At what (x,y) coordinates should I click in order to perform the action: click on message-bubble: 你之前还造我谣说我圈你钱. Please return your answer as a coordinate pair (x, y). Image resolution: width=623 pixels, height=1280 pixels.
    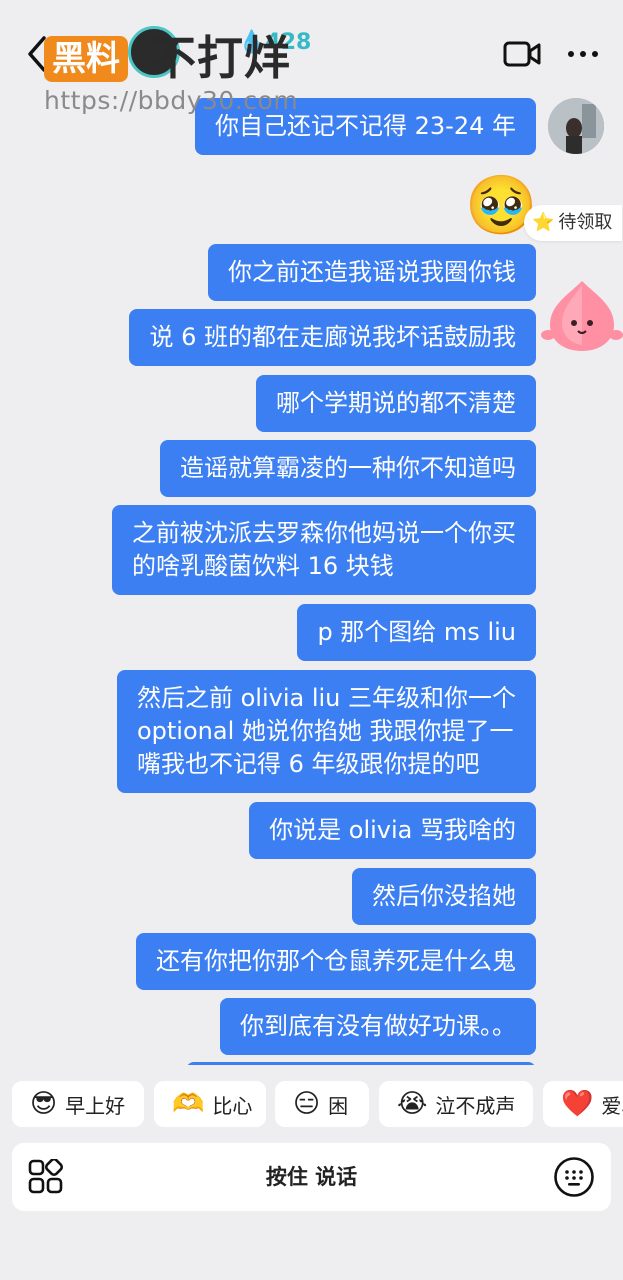
    Looking at the image, I should click on (372, 272).